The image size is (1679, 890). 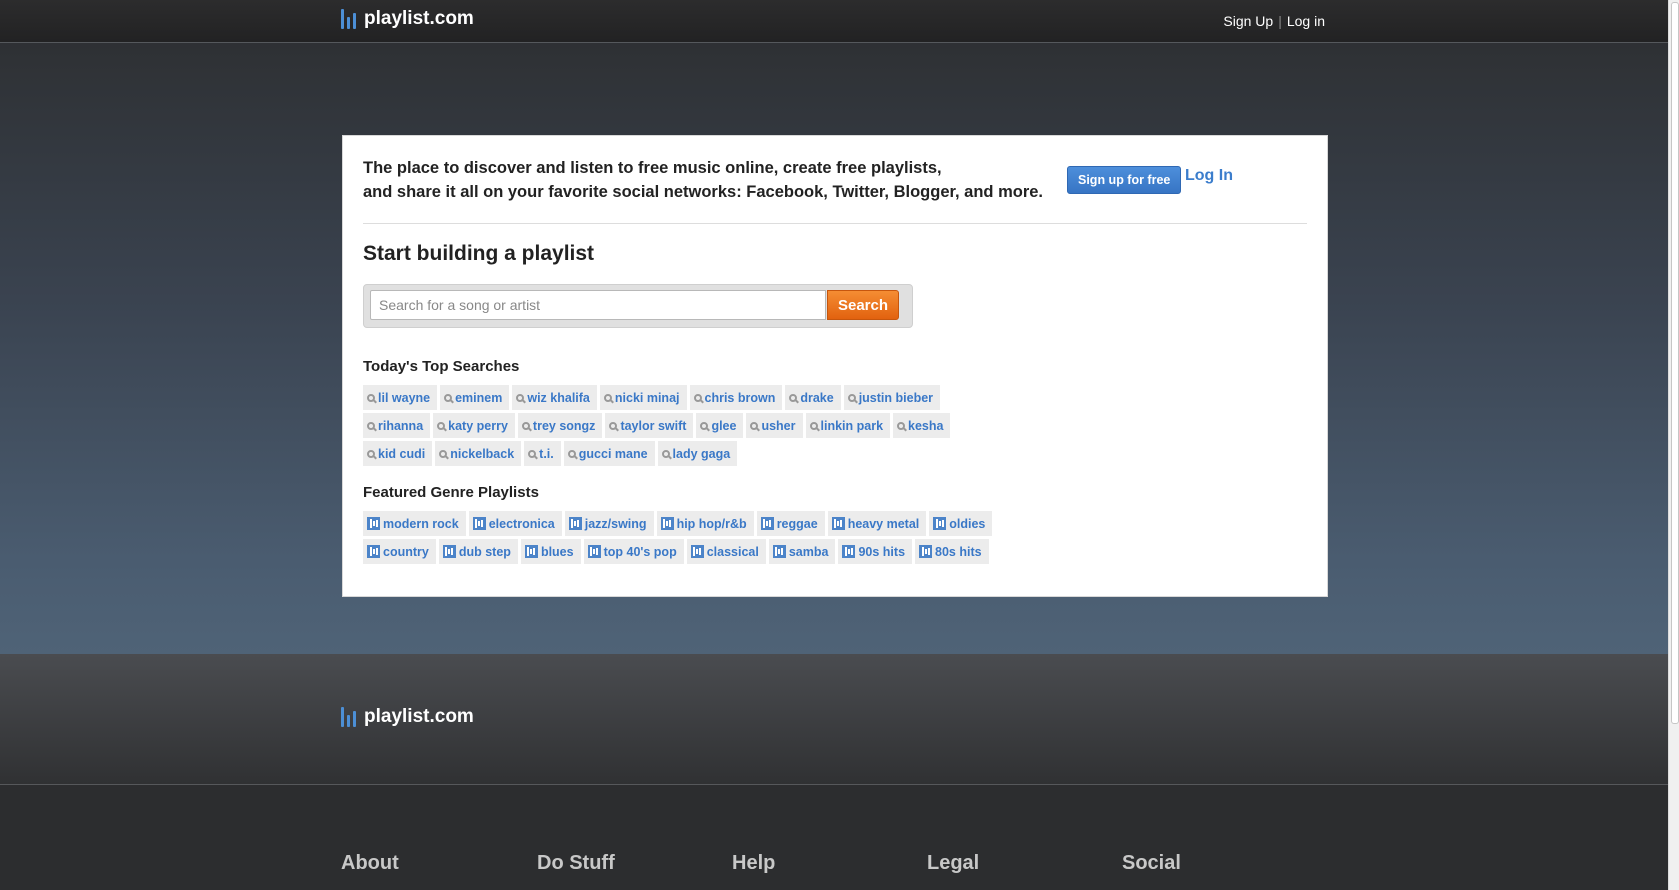 I want to click on top-search-tag: nicki minaj, so click(x=643, y=397).